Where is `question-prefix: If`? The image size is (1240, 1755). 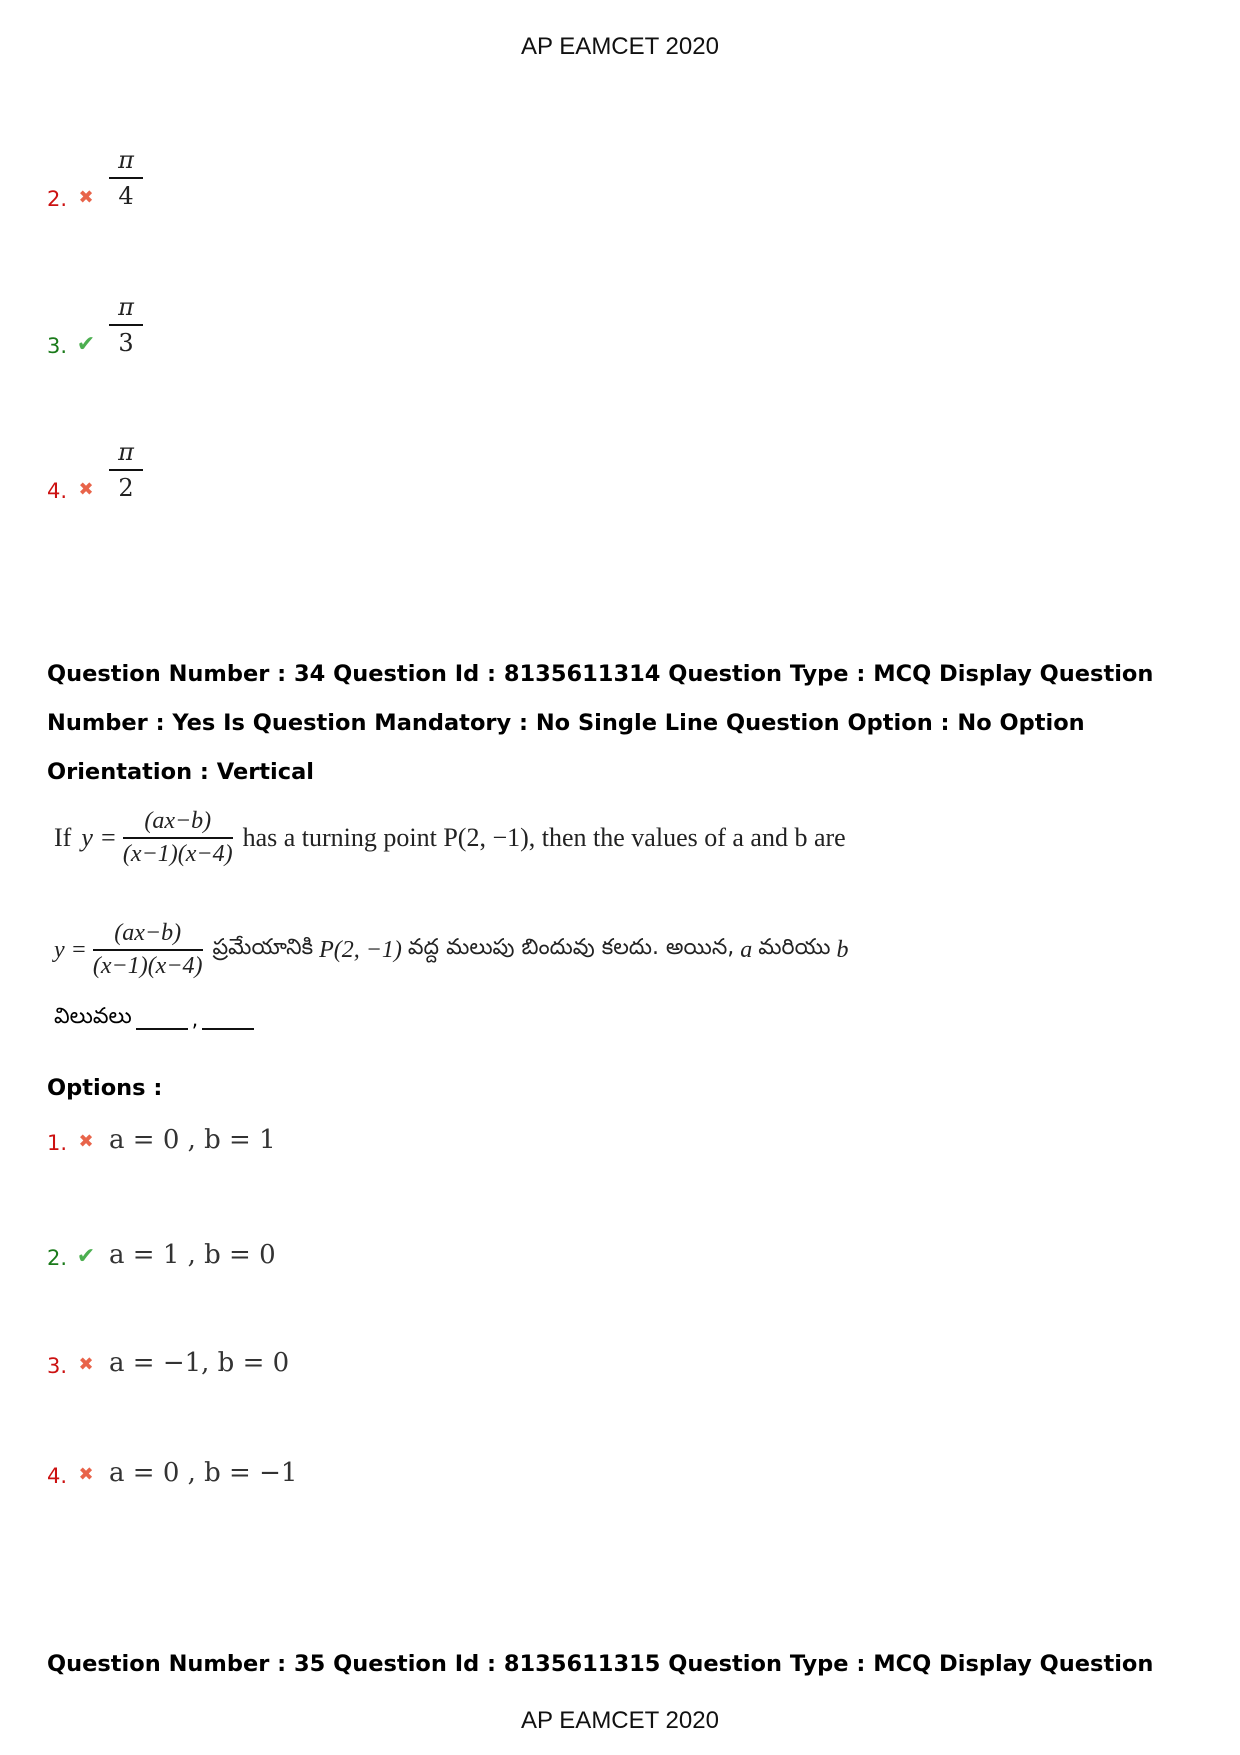 question-prefix: If is located at coordinates (63, 837).